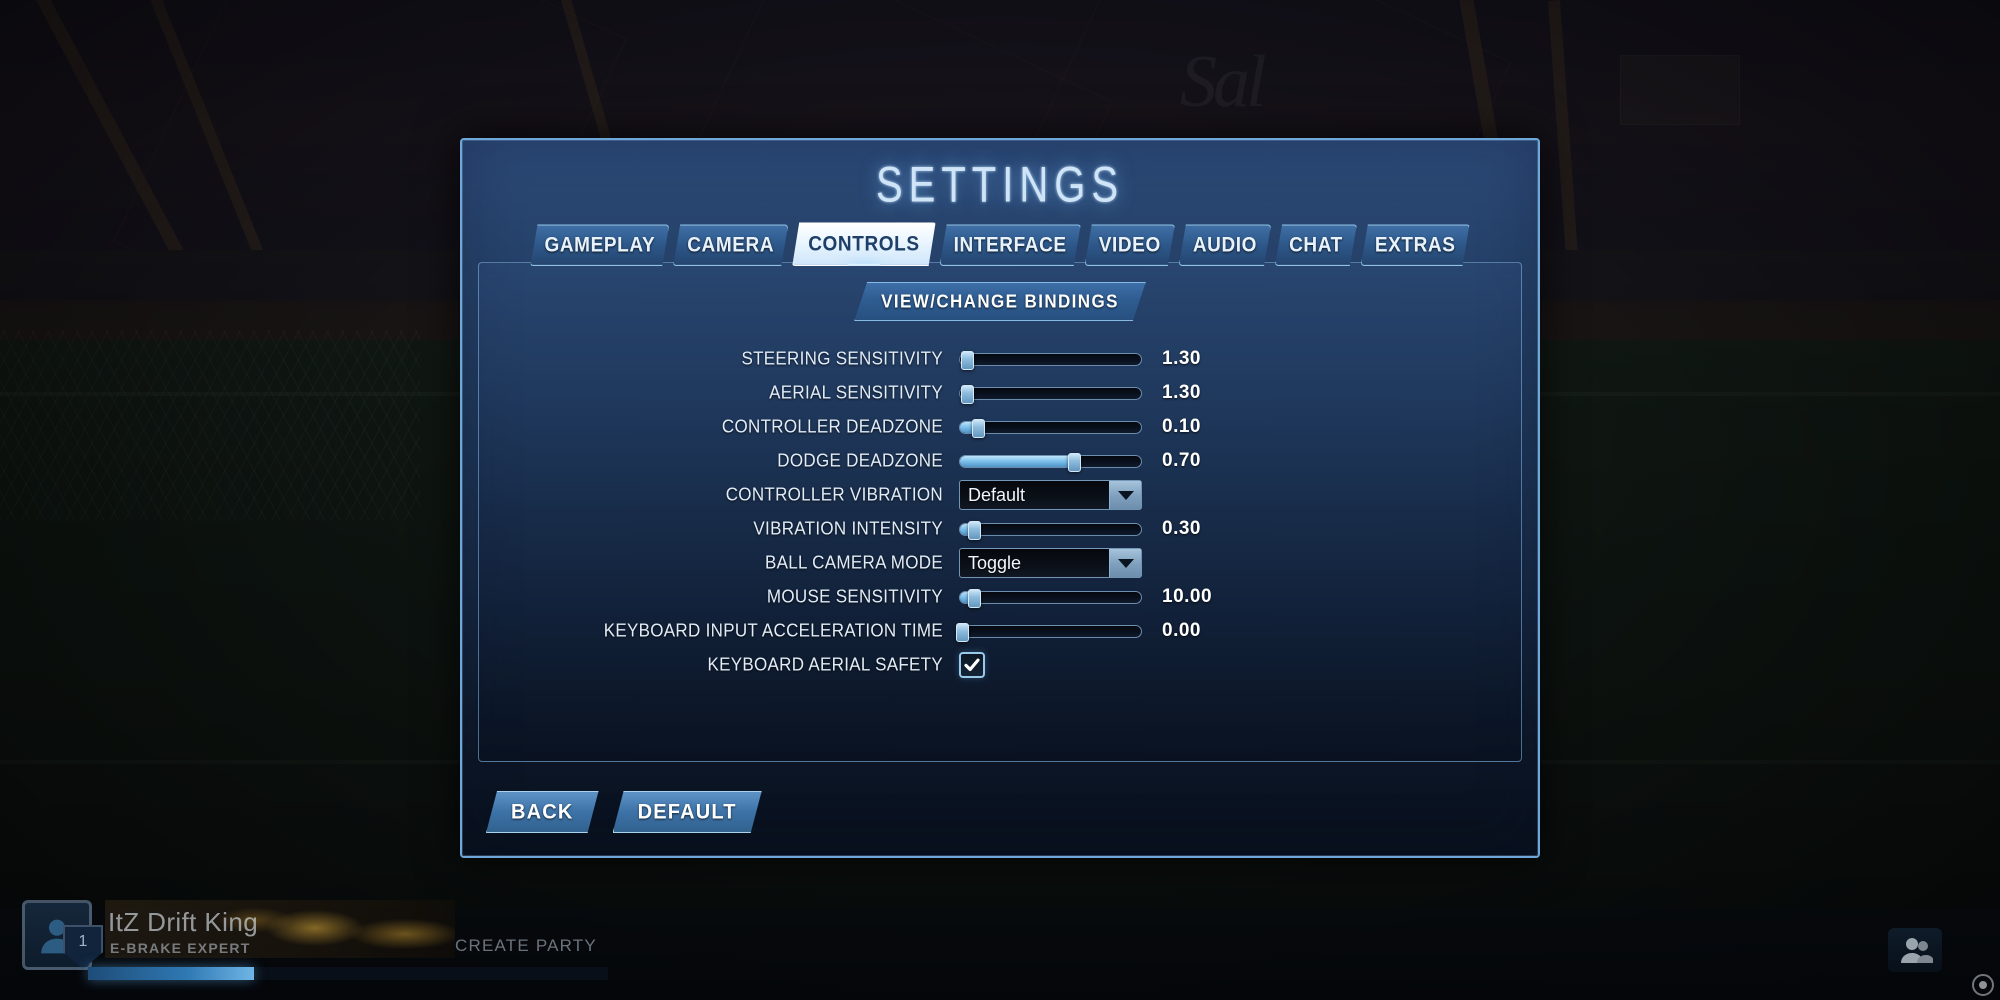 The width and height of the screenshot is (2000, 1000). I want to click on checkmark-icon, so click(972, 665).